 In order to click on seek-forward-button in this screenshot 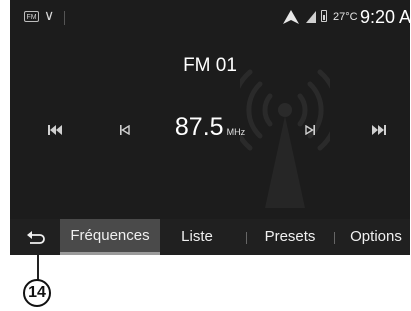, I will do `click(310, 130)`.